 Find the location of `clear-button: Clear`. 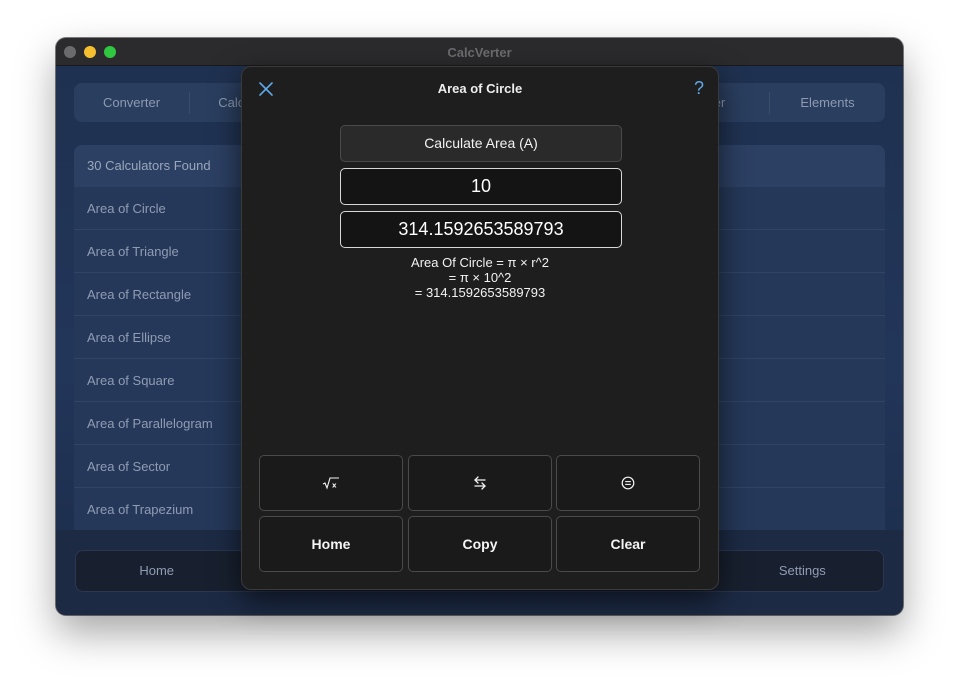

clear-button: Clear is located at coordinates (628, 544).